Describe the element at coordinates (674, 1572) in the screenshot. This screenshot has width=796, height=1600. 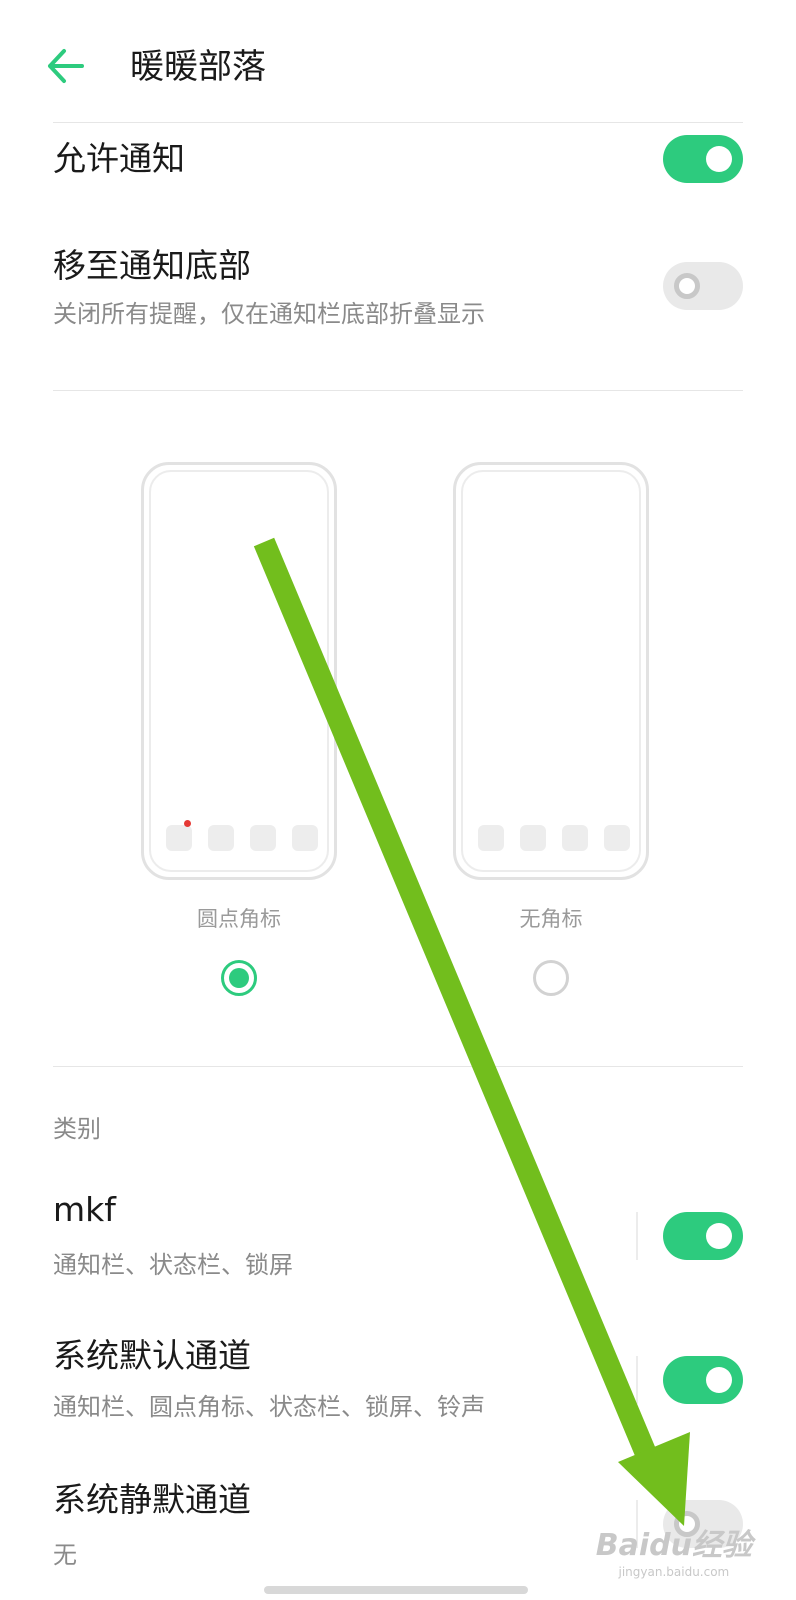
I see `watermark-url: jingyan.baidu.com` at that location.